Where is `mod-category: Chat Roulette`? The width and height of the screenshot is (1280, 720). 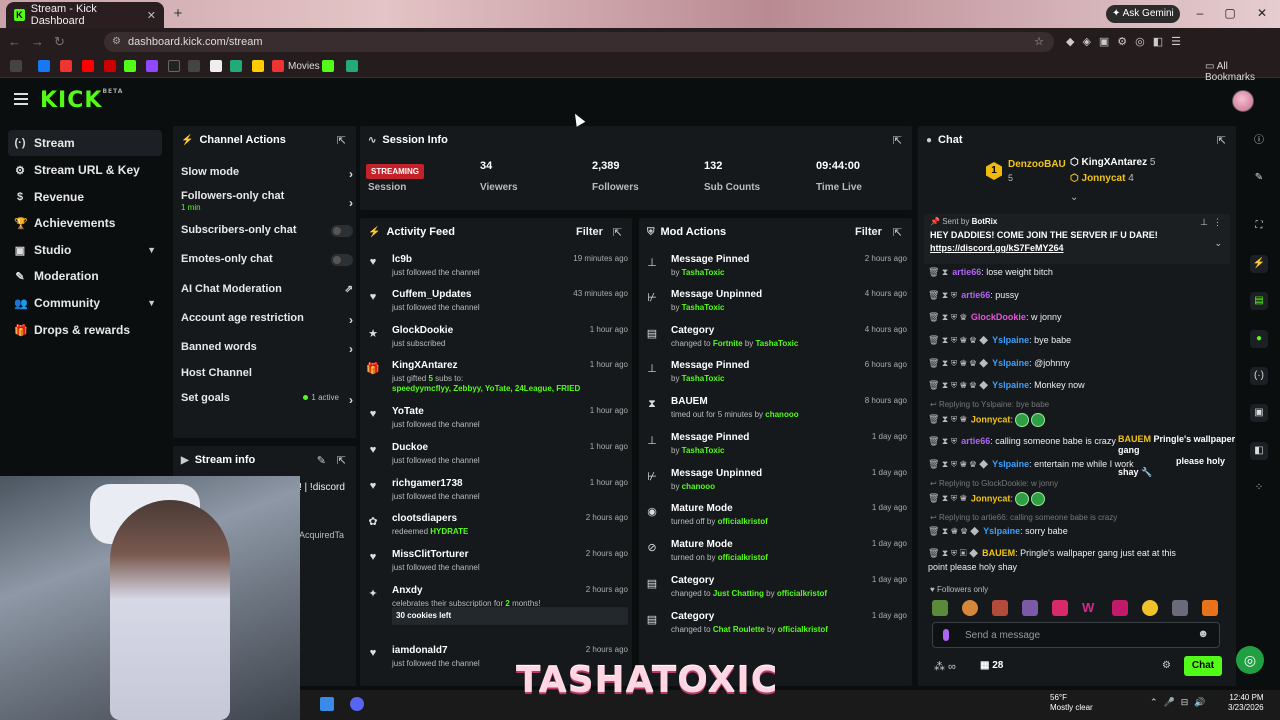
mod-category: Chat Roulette is located at coordinates (739, 629).